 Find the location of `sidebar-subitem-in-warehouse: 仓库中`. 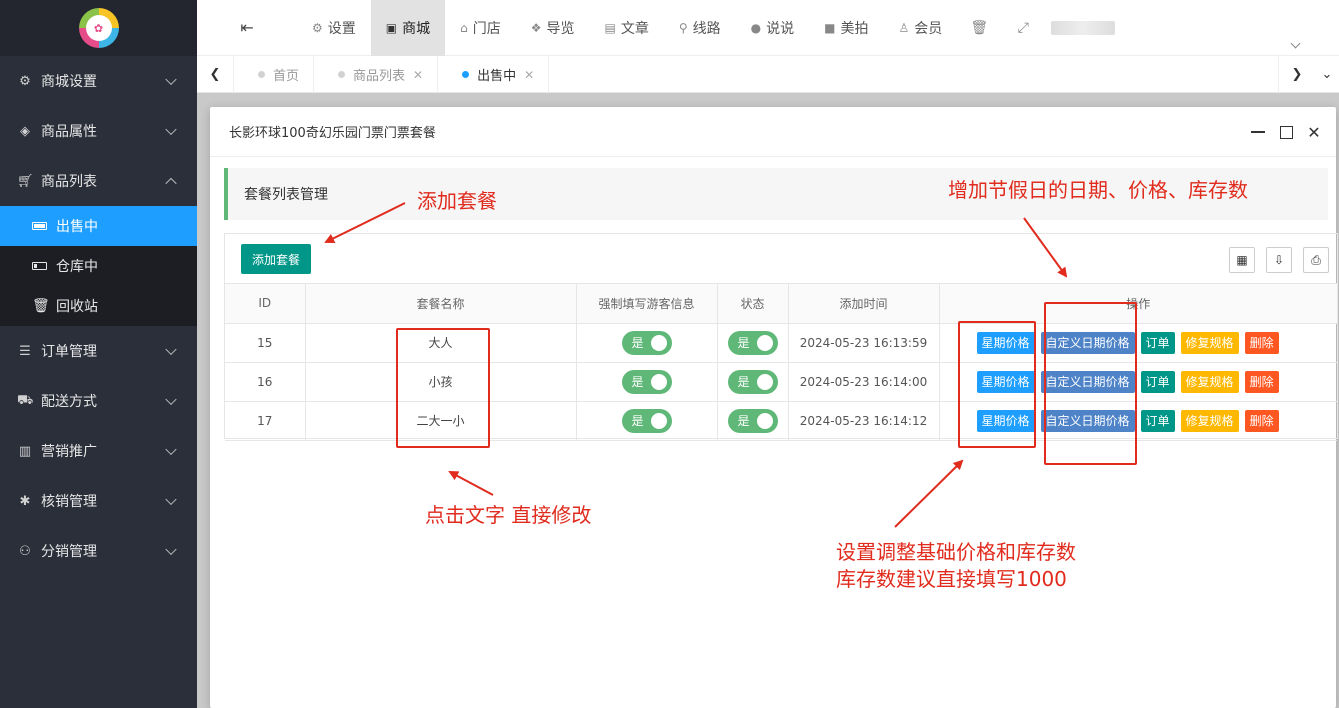

sidebar-subitem-in-warehouse: 仓库中 is located at coordinates (98, 266).